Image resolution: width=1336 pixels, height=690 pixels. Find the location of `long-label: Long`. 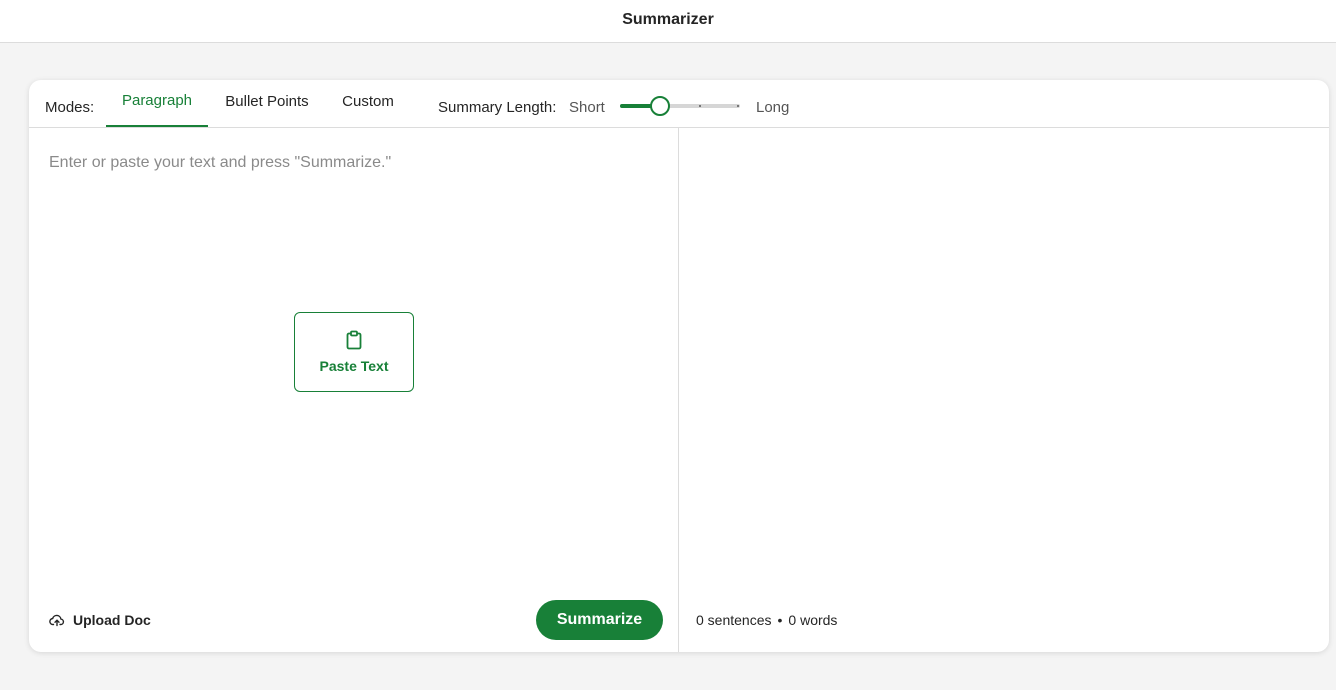

long-label: Long is located at coordinates (773, 107).